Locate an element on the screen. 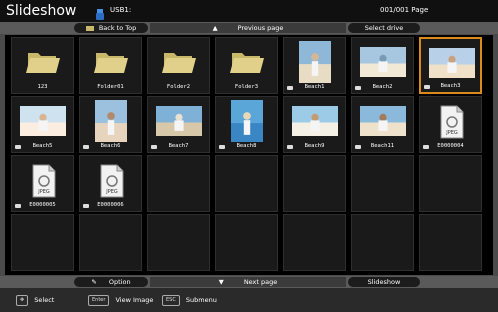 This screenshot has height=312, width=498. page-indicator: 001/001 Page is located at coordinates (404, 10).